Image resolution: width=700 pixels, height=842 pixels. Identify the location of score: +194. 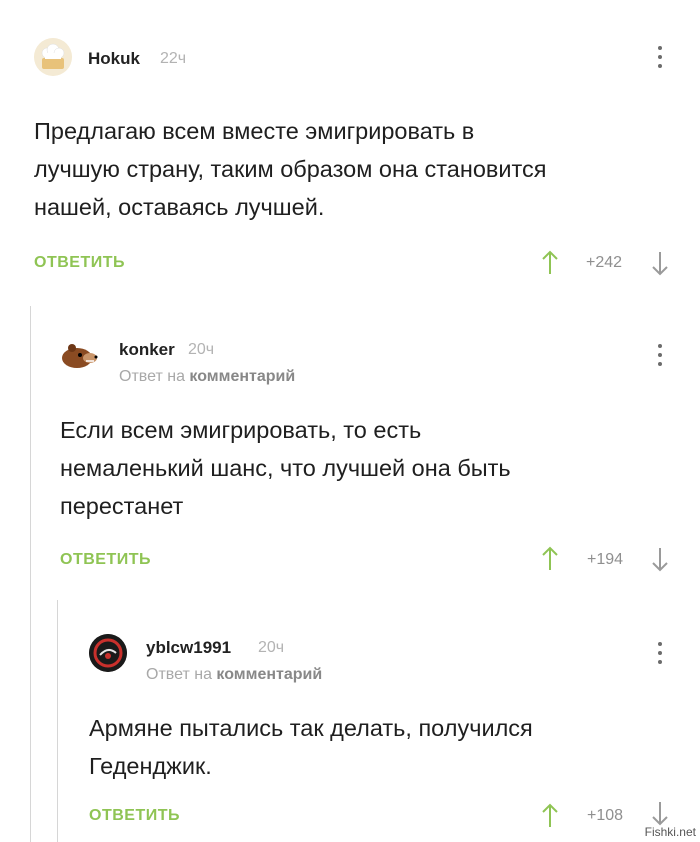
(605, 559).